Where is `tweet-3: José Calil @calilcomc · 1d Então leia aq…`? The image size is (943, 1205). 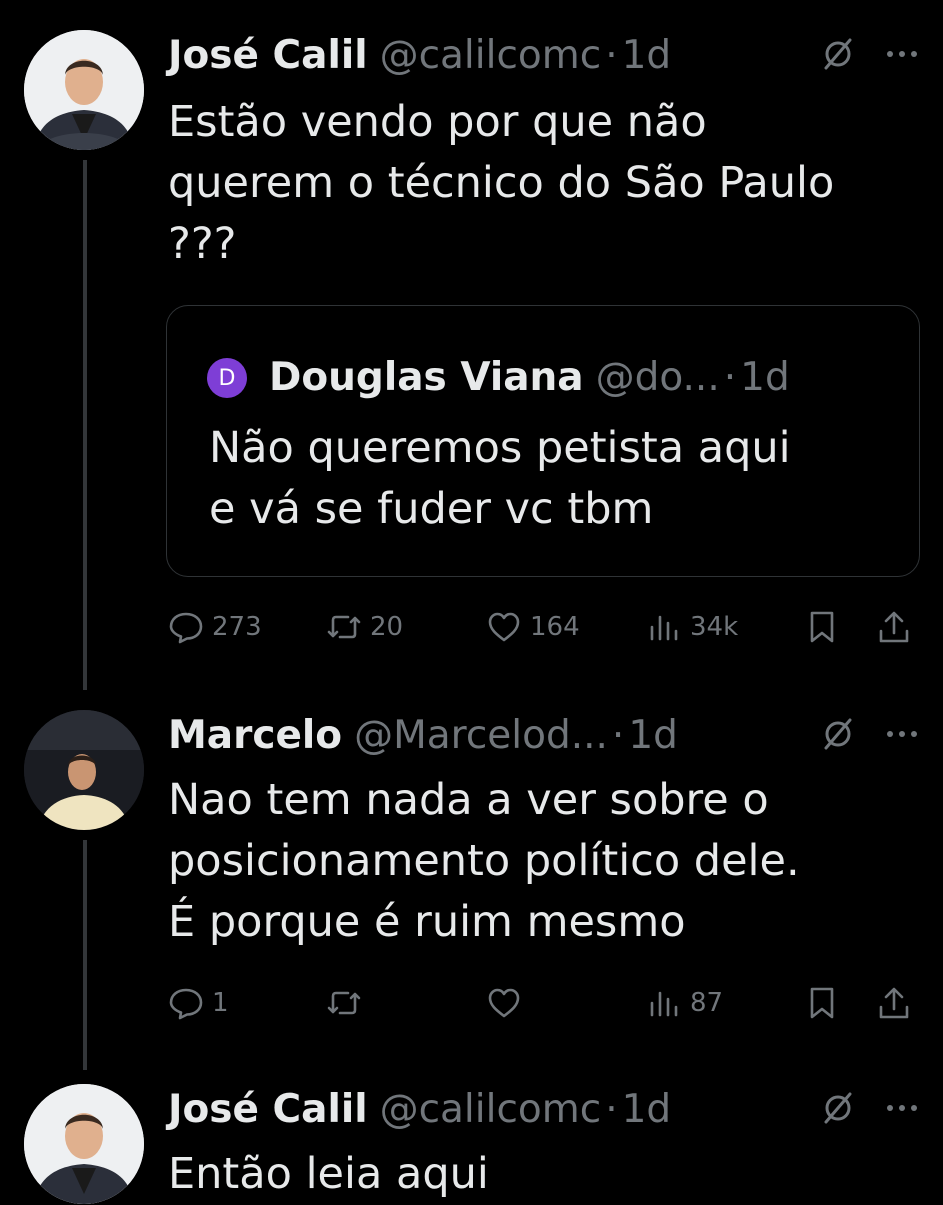
tweet-3: José Calil @calilcomc · 1d Então leia aq… is located at coordinates (471, 1144).